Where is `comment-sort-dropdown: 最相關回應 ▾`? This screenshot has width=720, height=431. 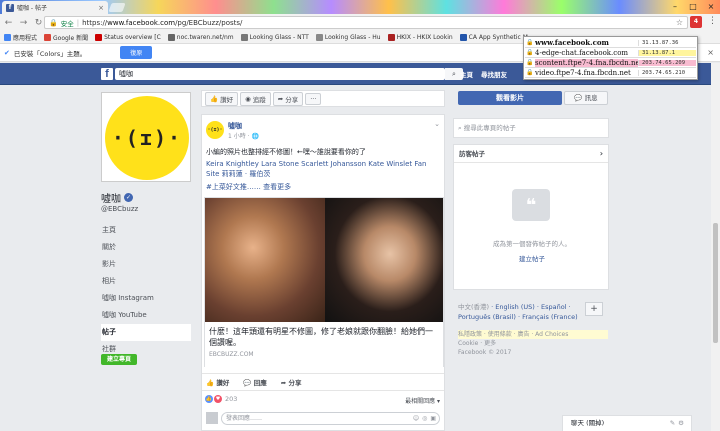
comment-sort-dropdown: 最相關回應 ▾ is located at coordinates (422, 400).